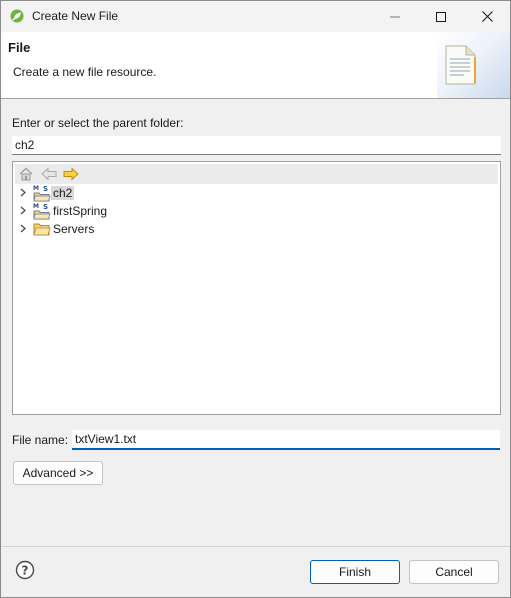  Describe the element at coordinates (163, 211) in the screenshot. I see `tree-item-firstspring: M S firstSpring` at that location.